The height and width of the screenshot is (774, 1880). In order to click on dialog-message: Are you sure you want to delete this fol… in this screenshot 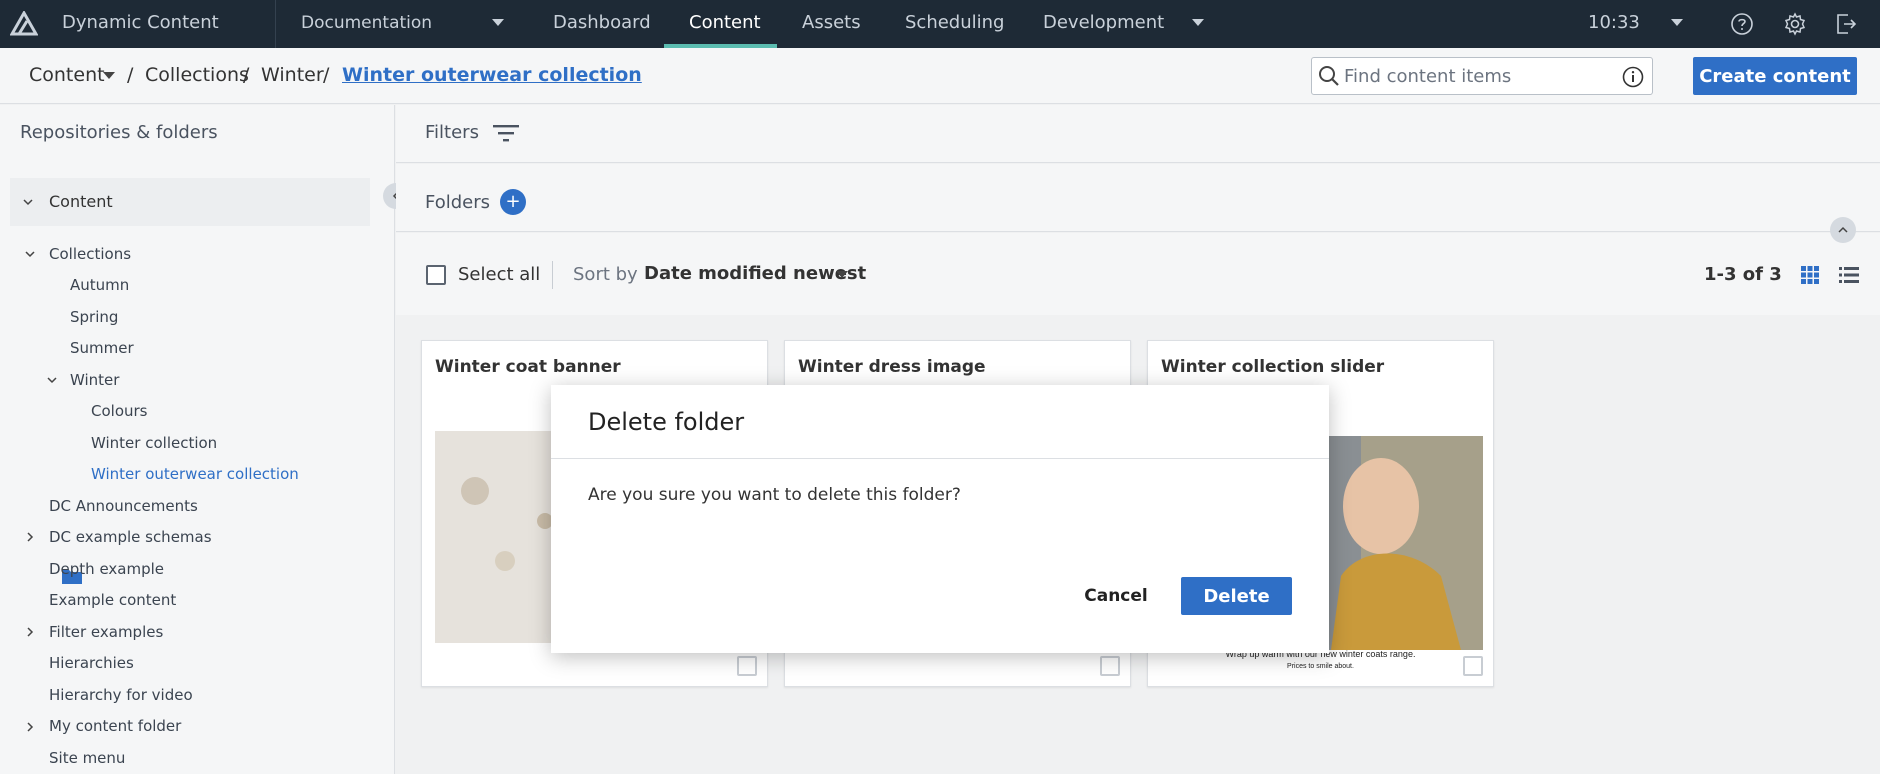, I will do `click(774, 495)`.